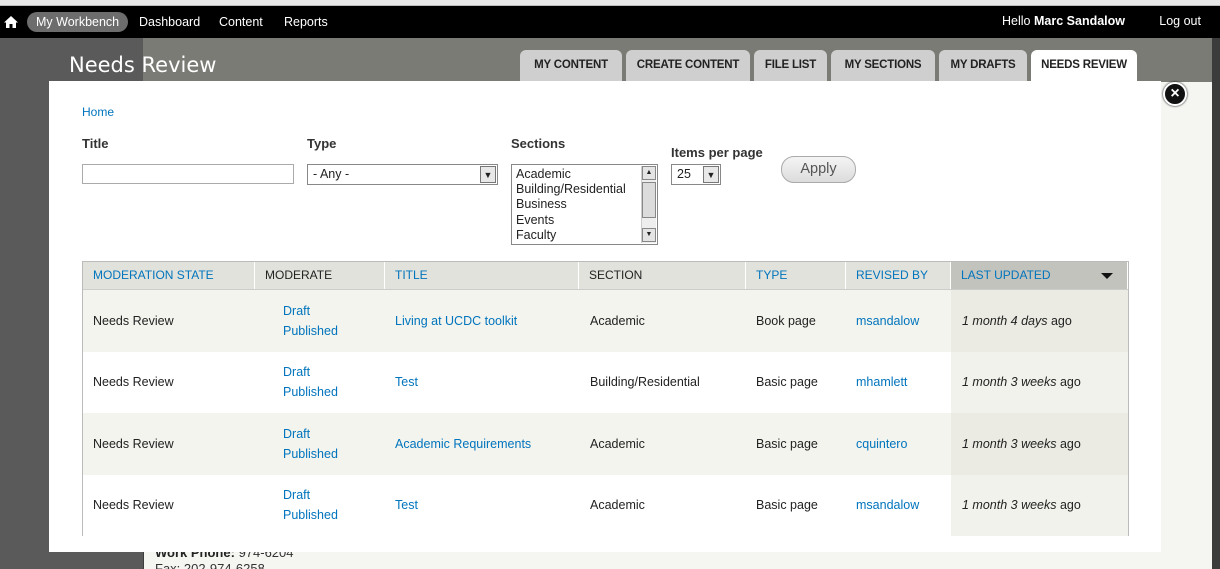 The height and width of the screenshot is (569, 1220). What do you see at coordinates (684, 174) in the screenshot?
I see `items-per-page-value: 25` at bounding box center [684, 174].